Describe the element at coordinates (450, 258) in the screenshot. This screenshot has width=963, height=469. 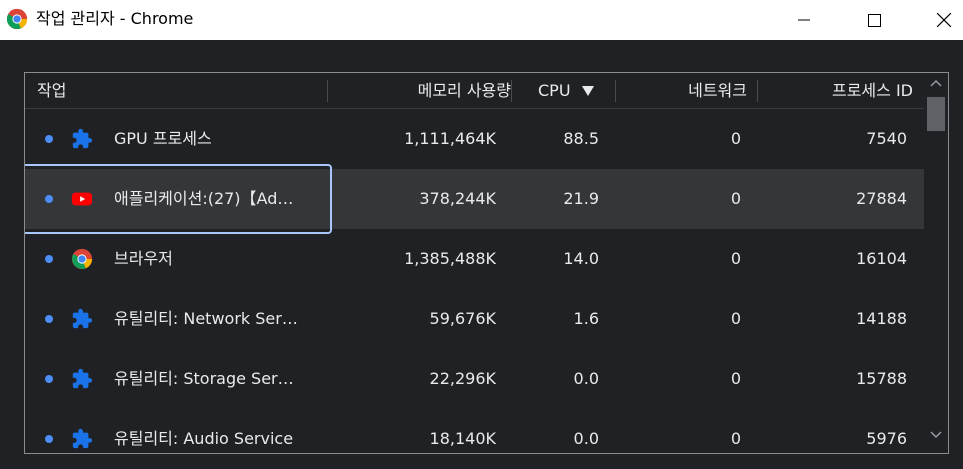
I see `memory-value: 1,385,488K` at that location.